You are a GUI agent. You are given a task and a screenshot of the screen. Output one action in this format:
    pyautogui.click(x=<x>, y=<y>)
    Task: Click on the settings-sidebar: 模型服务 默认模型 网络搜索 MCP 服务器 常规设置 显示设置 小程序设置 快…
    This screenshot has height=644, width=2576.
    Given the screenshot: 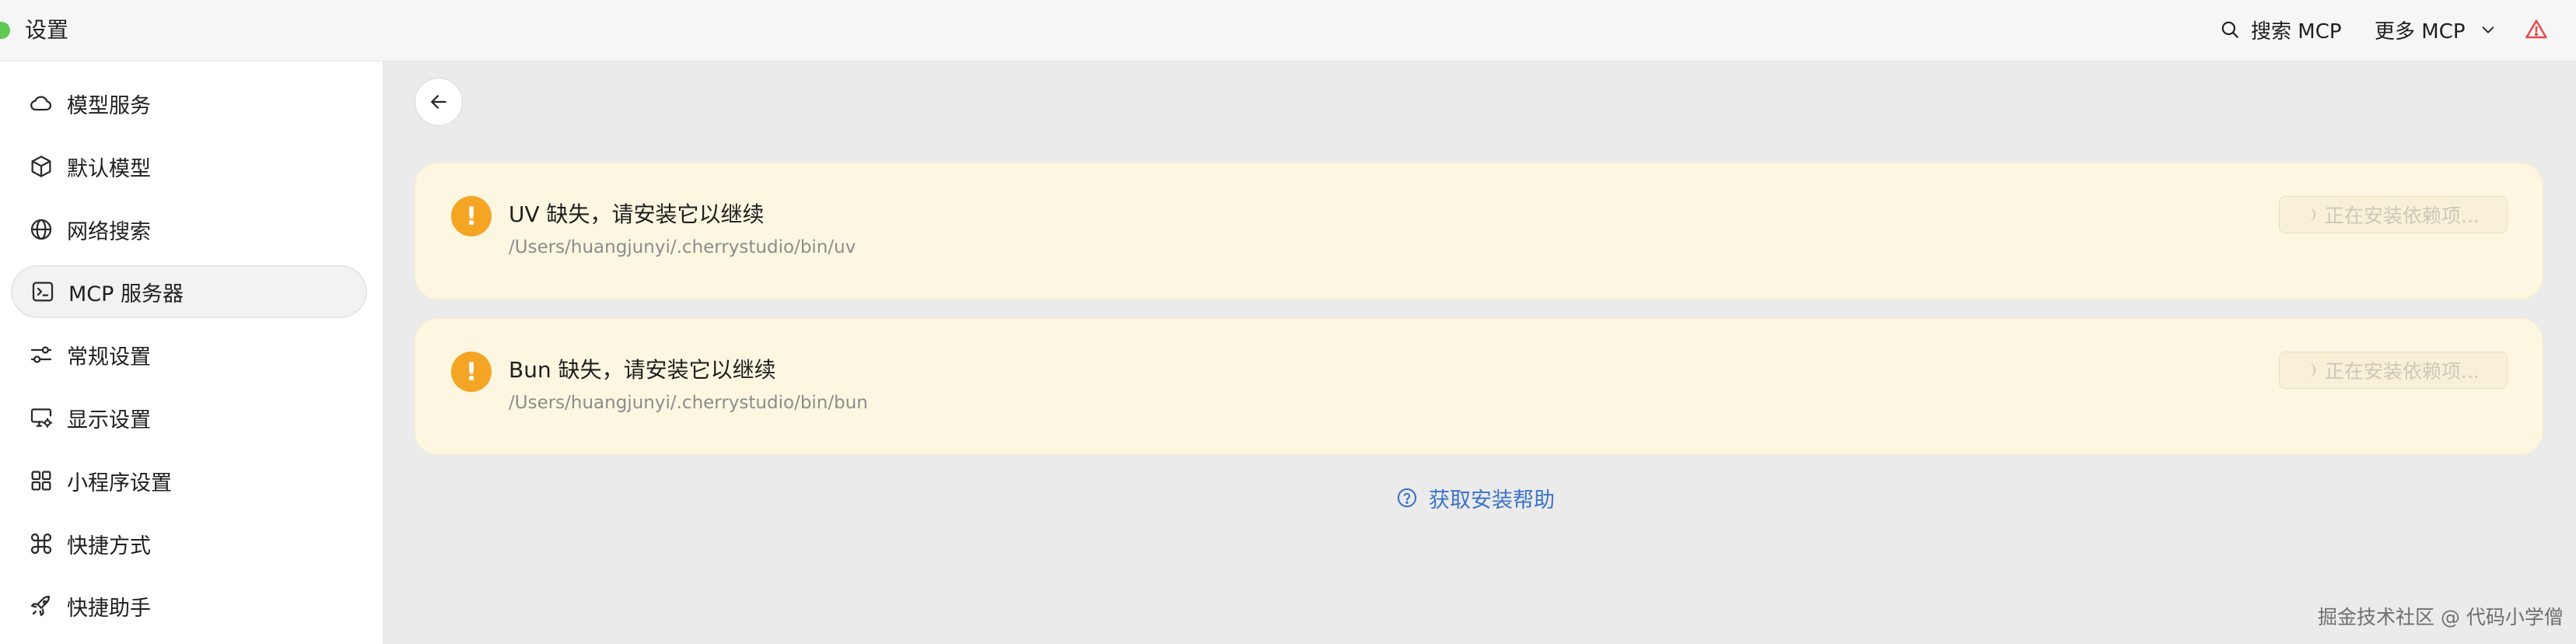 What is the action you would take?
    pyautogui.click(x=191, y=352)
    